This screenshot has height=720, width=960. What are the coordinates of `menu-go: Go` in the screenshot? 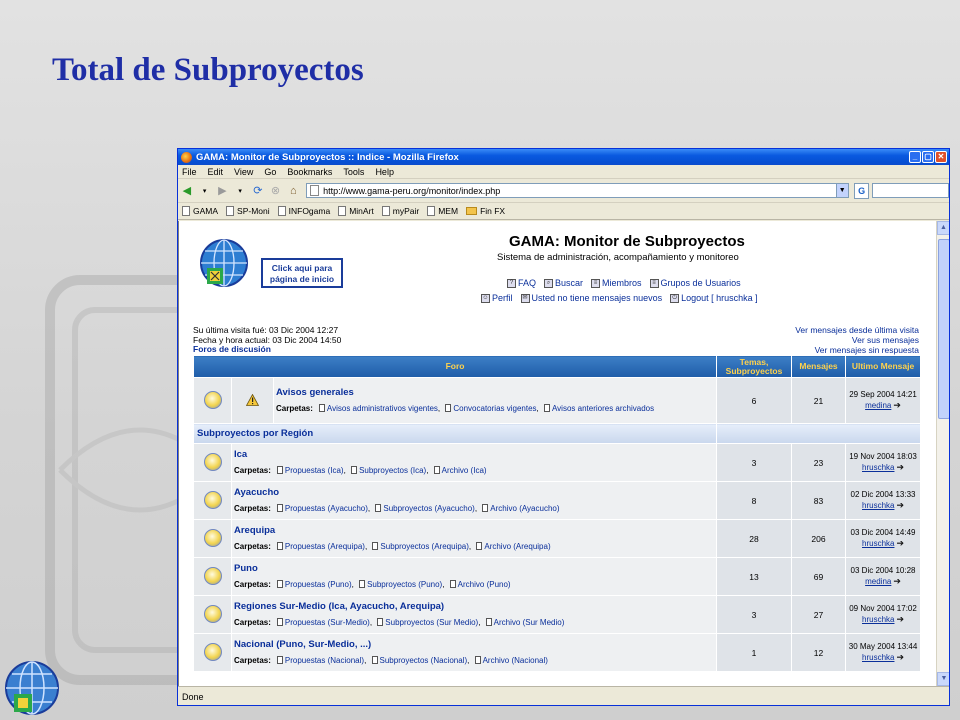 It's located at (270, 172).